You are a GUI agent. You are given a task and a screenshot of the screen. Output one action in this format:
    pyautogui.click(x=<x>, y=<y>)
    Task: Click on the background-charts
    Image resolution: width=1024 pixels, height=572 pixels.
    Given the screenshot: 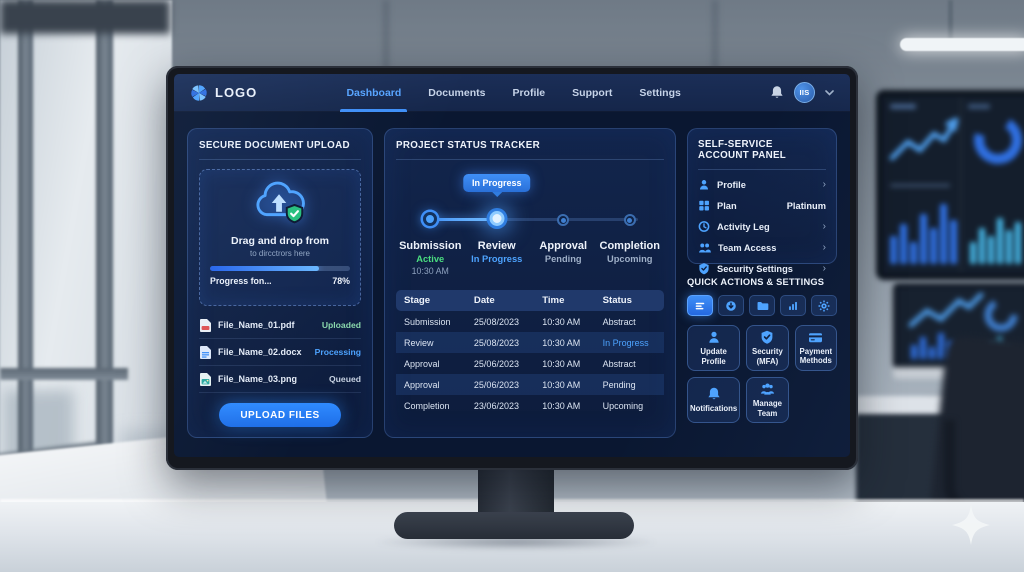 What is the action you would take?
    pyautogui.click(x=955, y=185)
    